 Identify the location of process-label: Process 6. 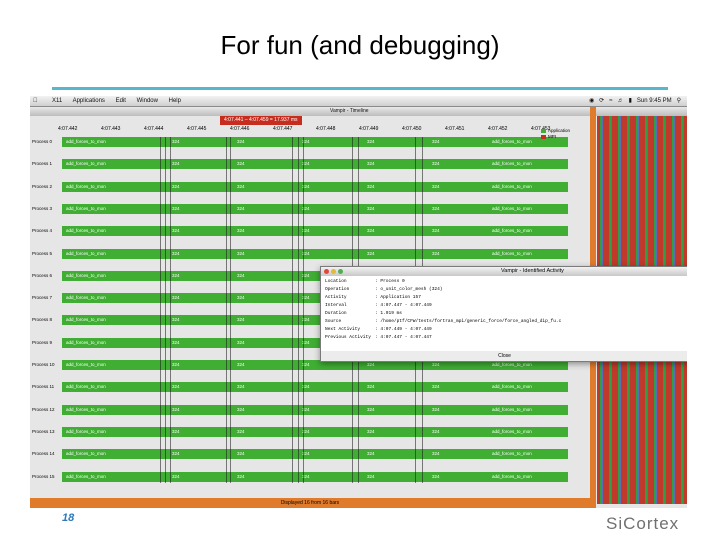
(46, 275).